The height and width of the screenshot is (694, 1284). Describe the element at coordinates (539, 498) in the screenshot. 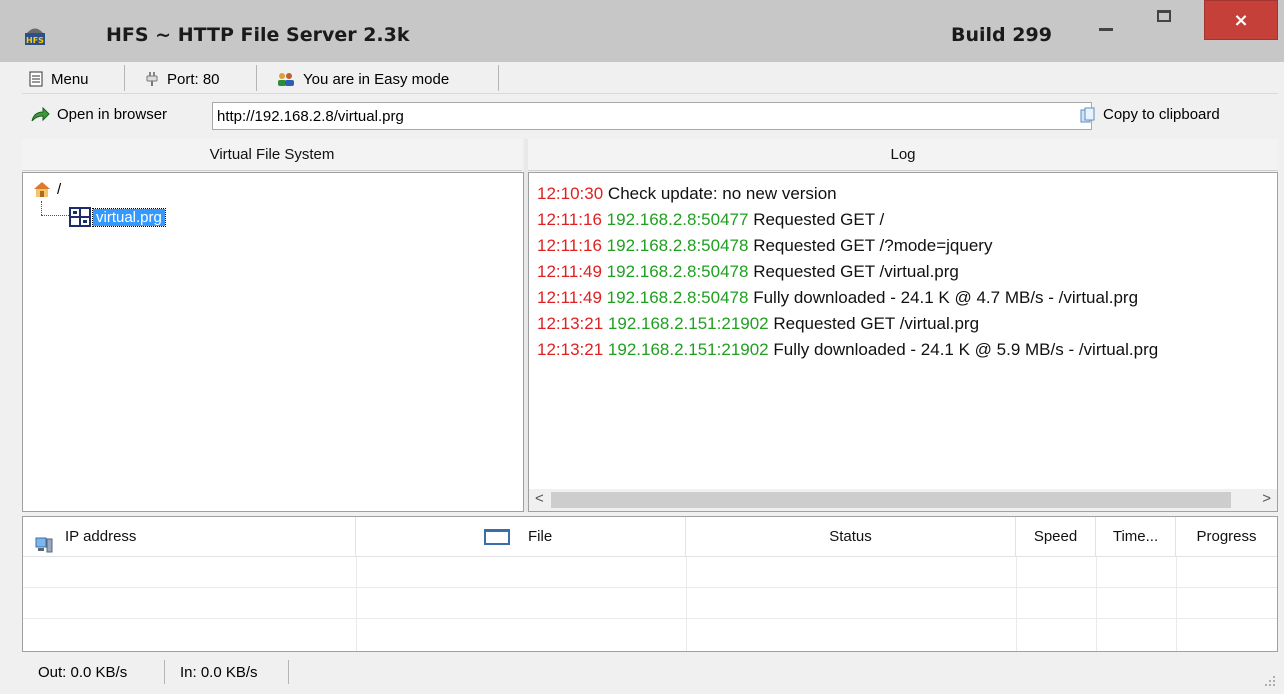

I see `scroll-left-icon: <` at that location.